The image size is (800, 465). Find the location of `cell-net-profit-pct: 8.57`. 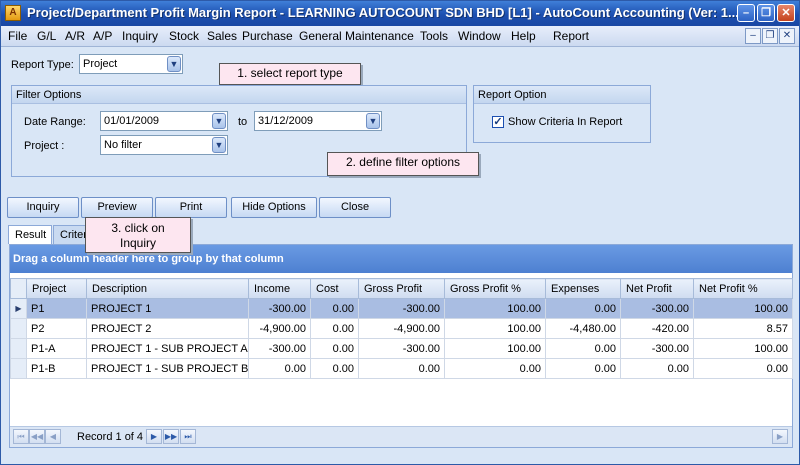

cell-net-profit-pct: 8.57 is located at coordinates (743, 328).